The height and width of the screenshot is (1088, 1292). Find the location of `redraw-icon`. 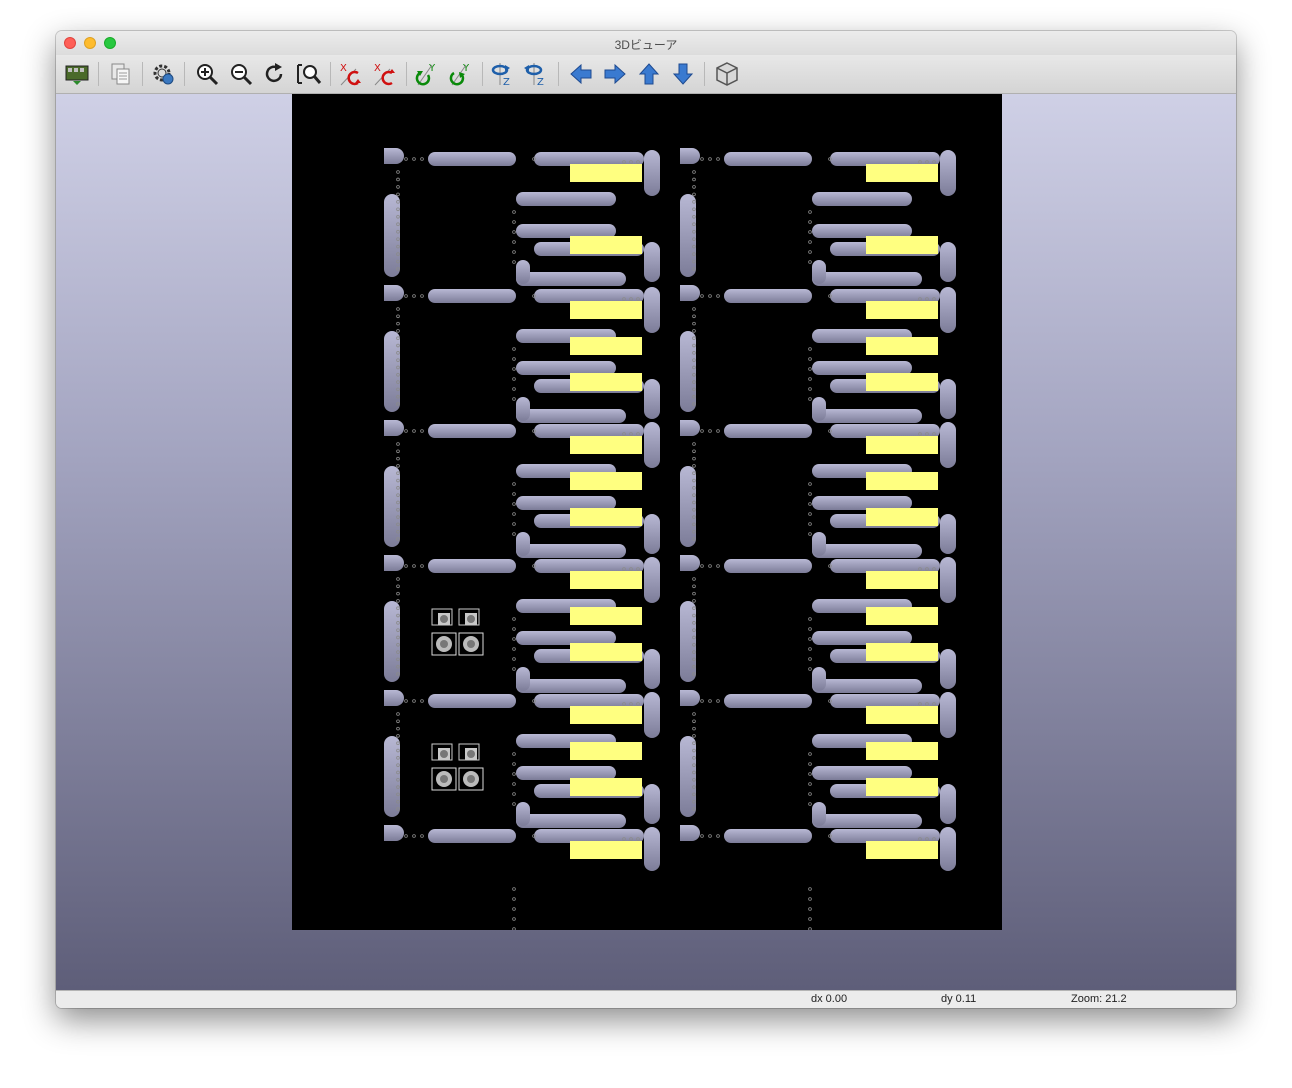

redraw-icon is located at coordinates (274, 73).